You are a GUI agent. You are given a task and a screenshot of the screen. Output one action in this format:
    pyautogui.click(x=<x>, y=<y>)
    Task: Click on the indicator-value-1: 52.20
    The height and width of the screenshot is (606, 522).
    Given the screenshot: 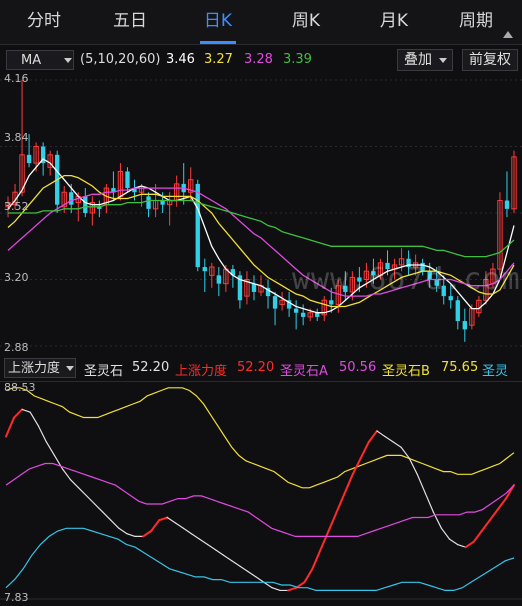 What is the action you would take?
    pyautogui.click(x=151, y=367)
    